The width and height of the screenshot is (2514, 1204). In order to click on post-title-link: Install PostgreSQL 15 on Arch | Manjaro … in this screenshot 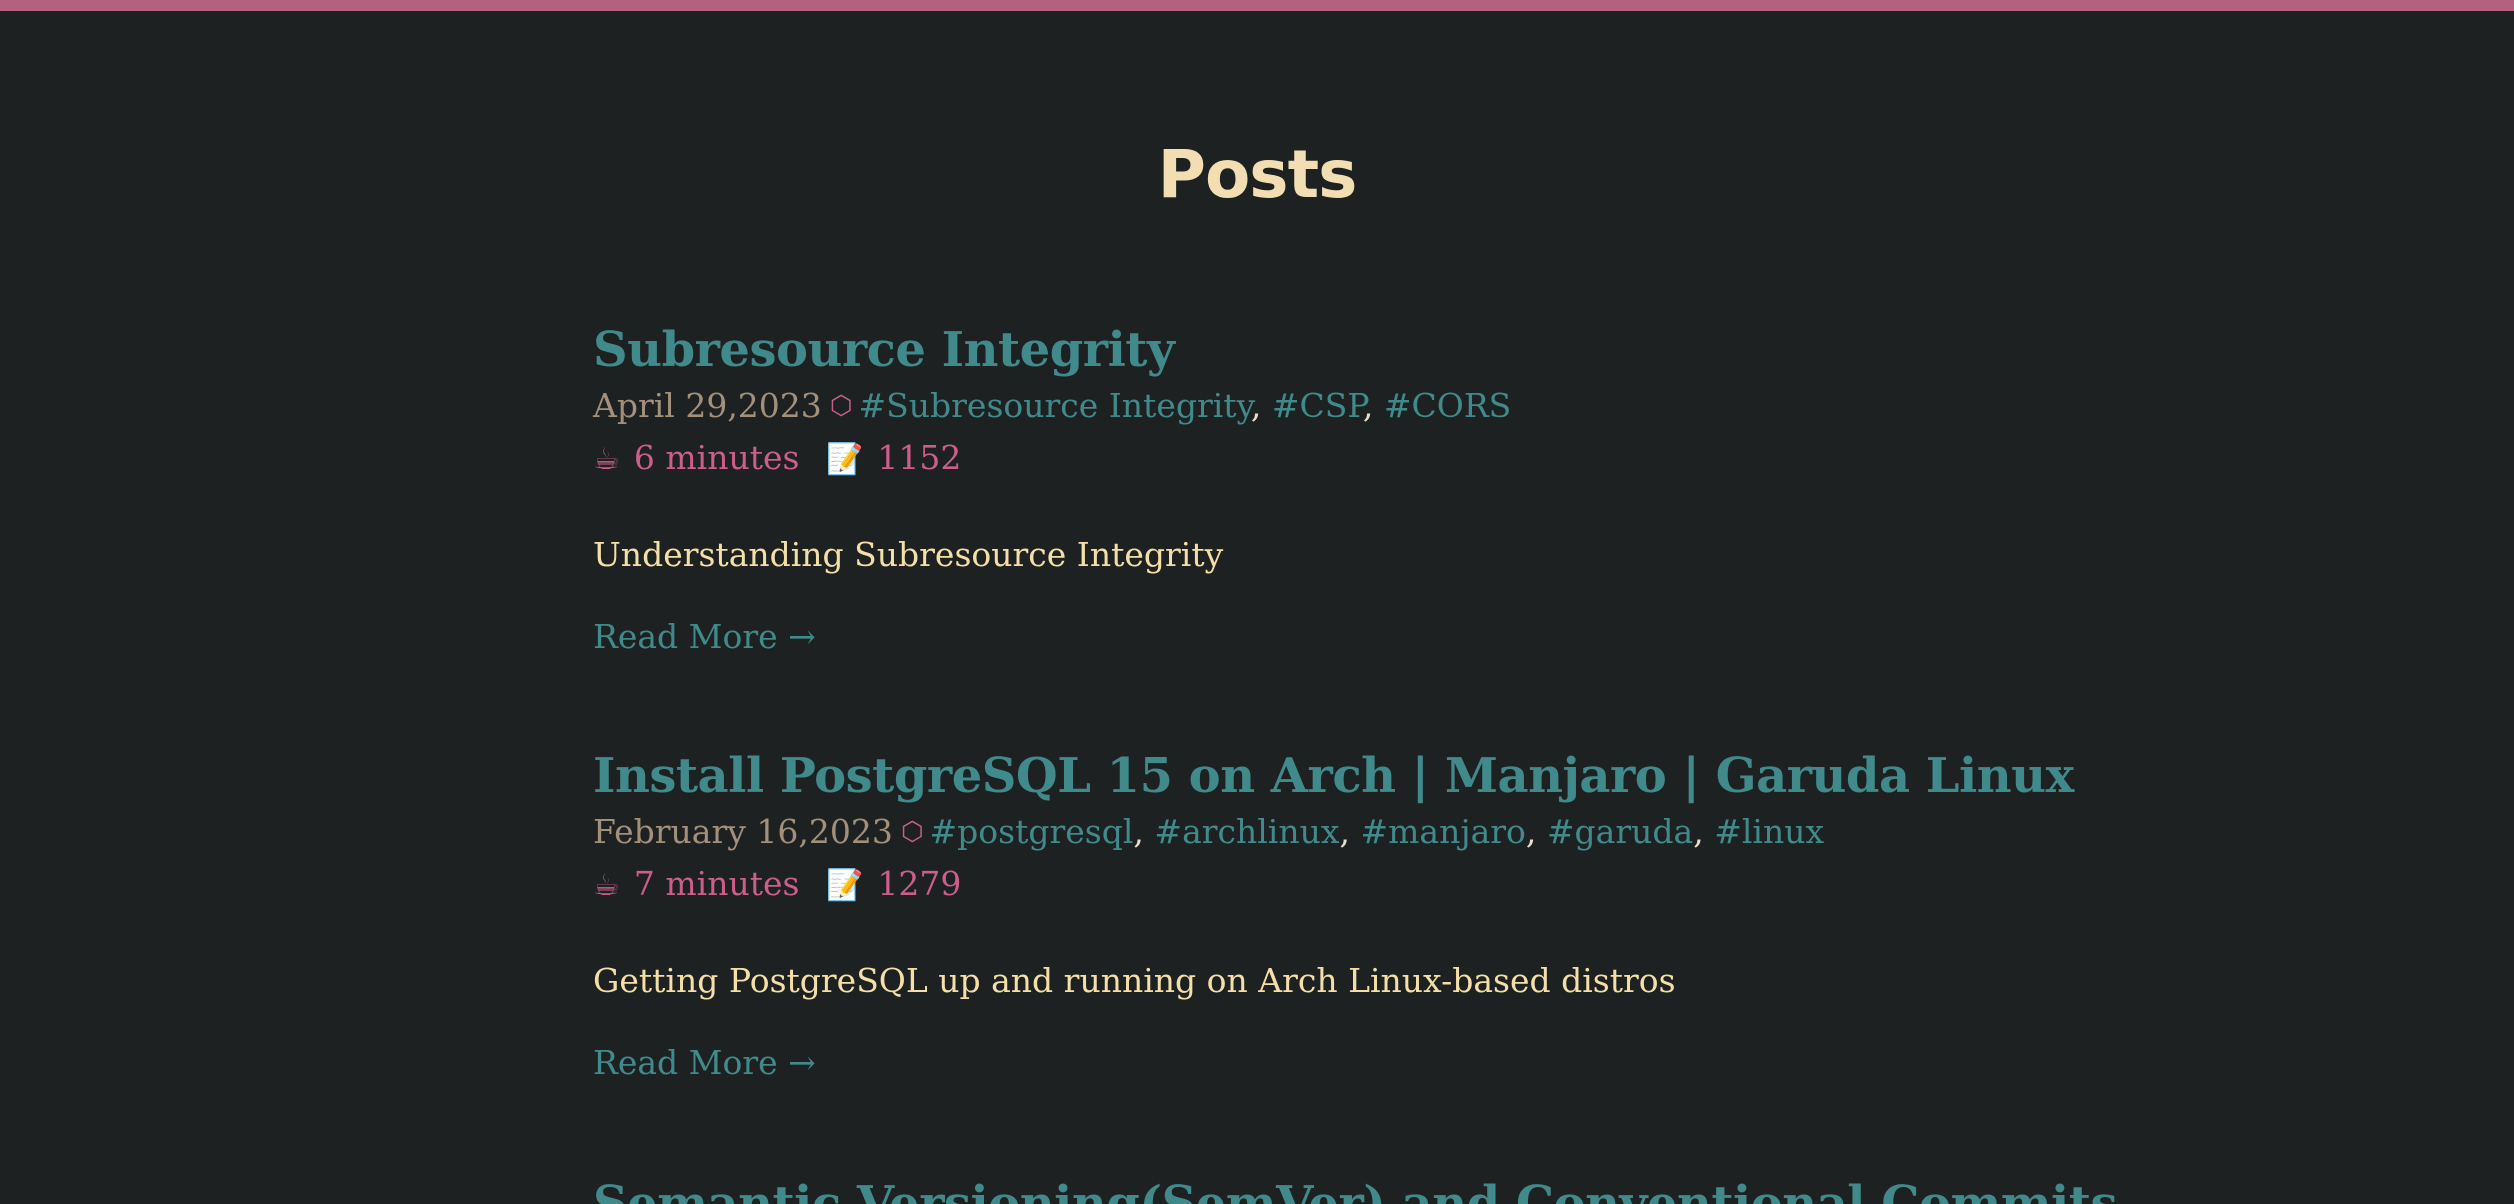, I will do `click(1333, 776)`.